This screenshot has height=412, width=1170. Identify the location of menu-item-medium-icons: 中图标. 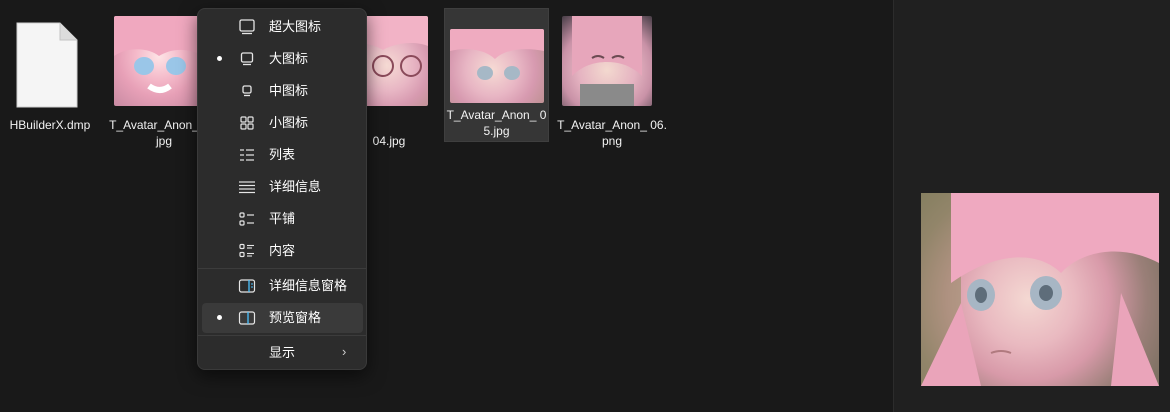
(282, 91).